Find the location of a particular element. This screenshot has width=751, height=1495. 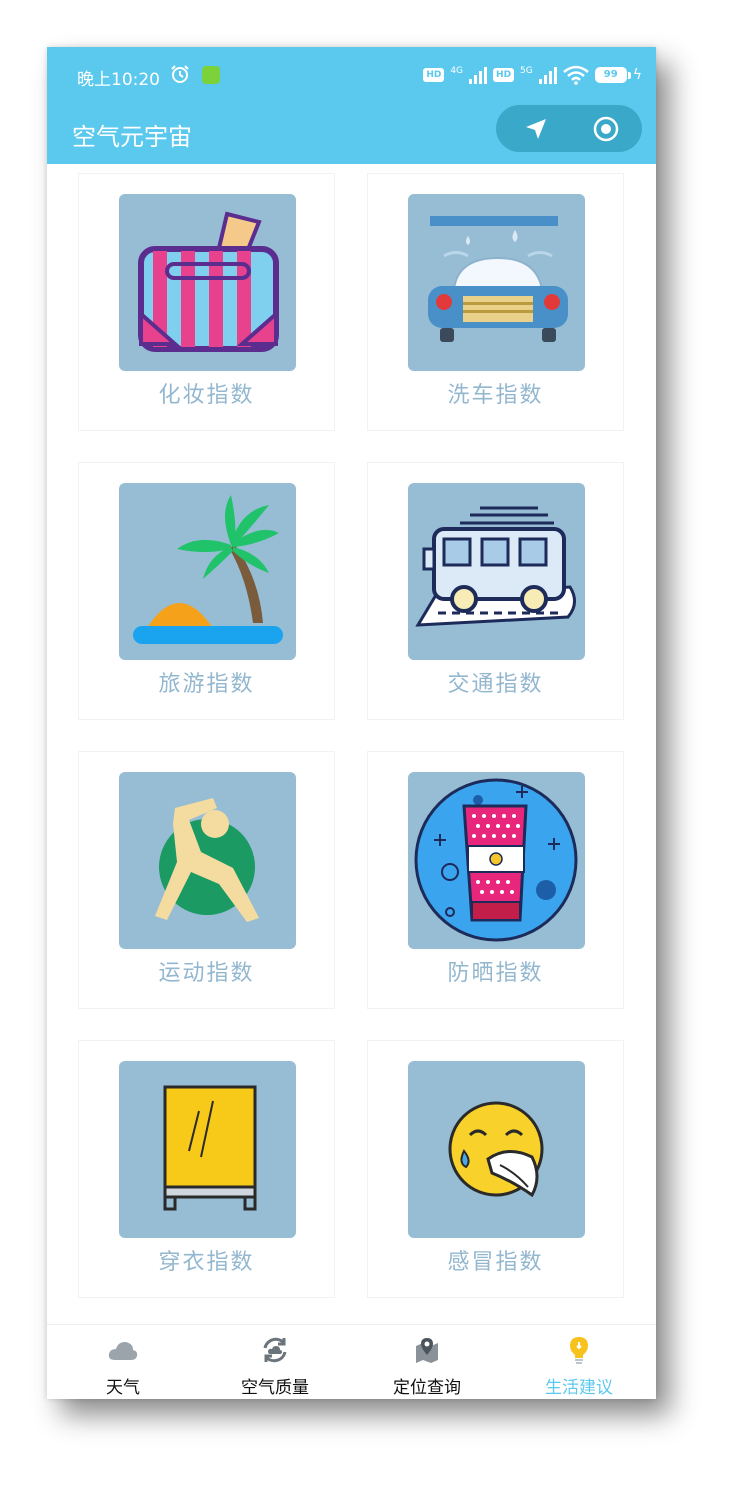

sport-tile is located at coordinates (207, 860).